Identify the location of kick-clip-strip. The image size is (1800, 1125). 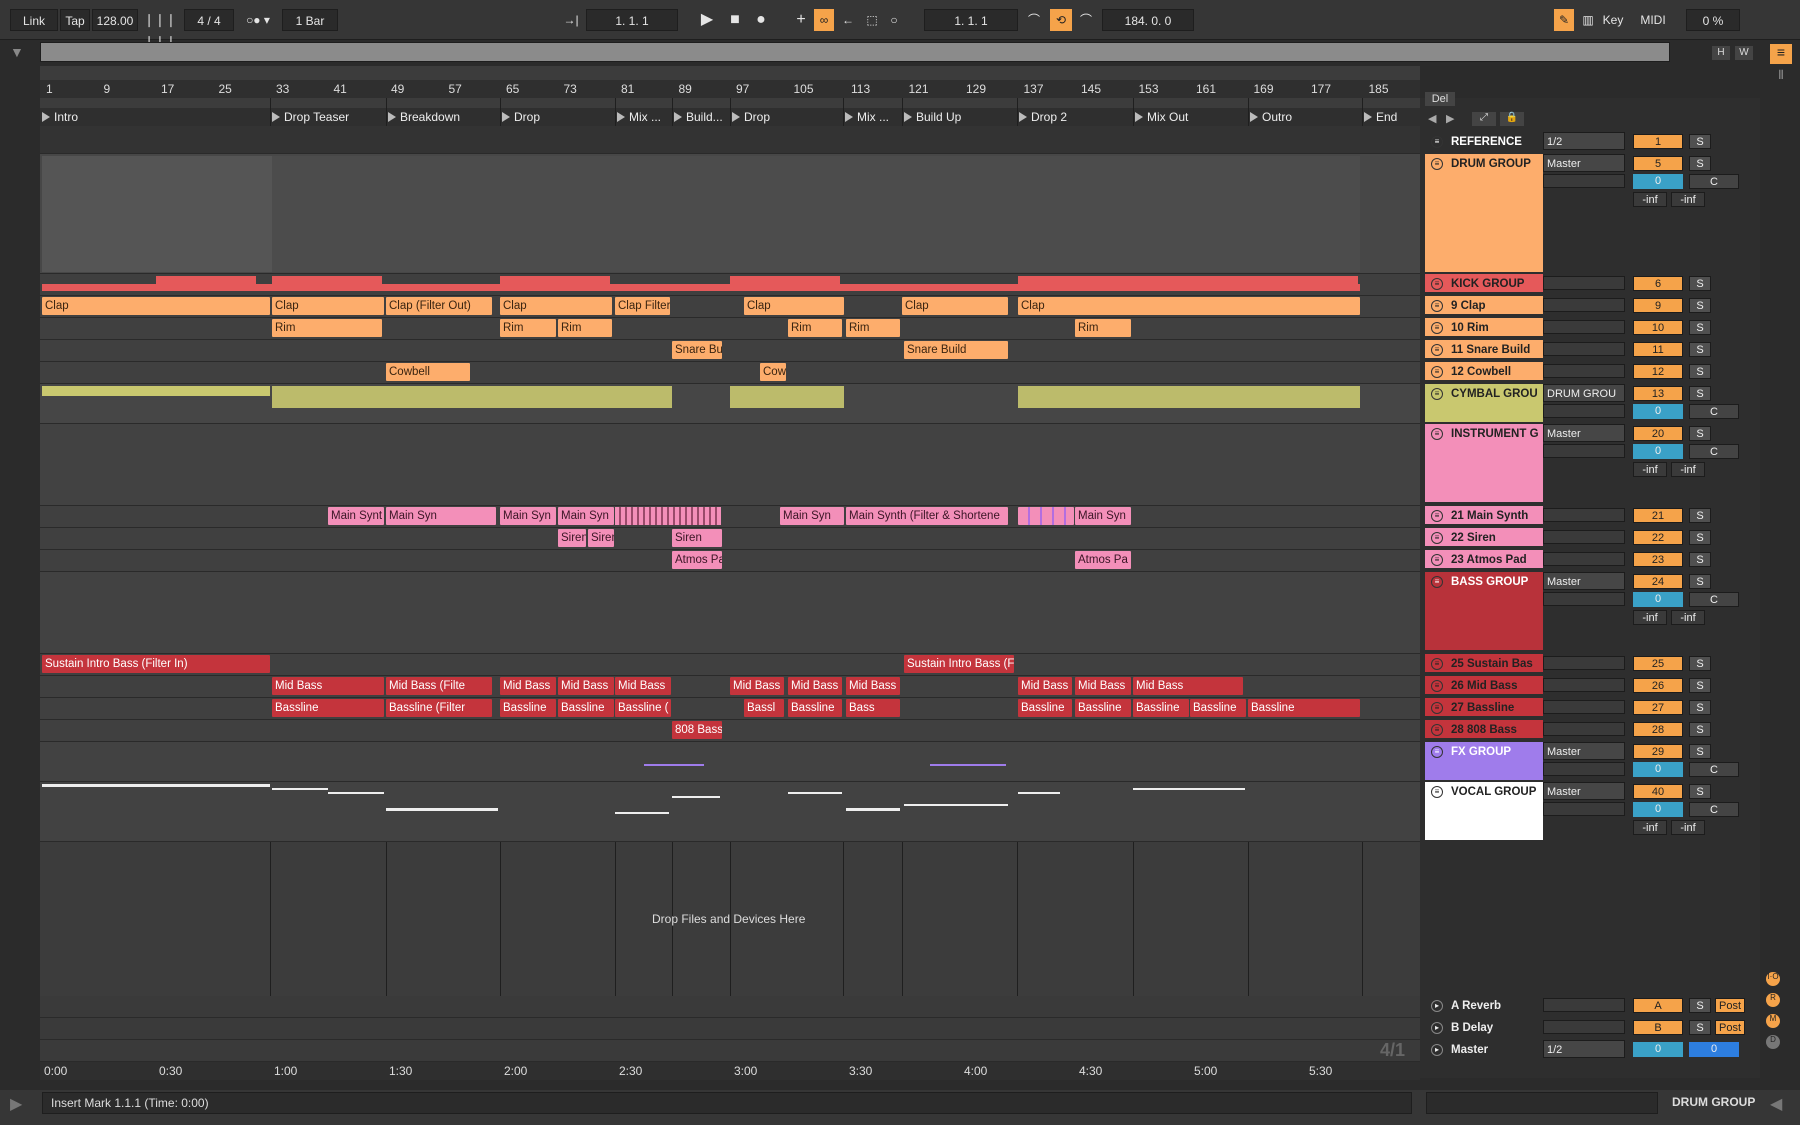
(555, 280).